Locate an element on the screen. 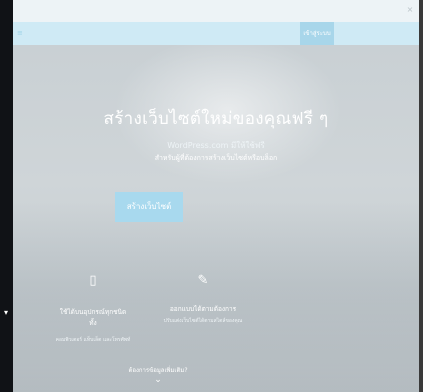 This screenshot has height=392, width=423. feature-desc-design: ปรับแต่งเว็บไซต์ได้ตามสไตล์ของคุณ is located at coordinates (203, 321).